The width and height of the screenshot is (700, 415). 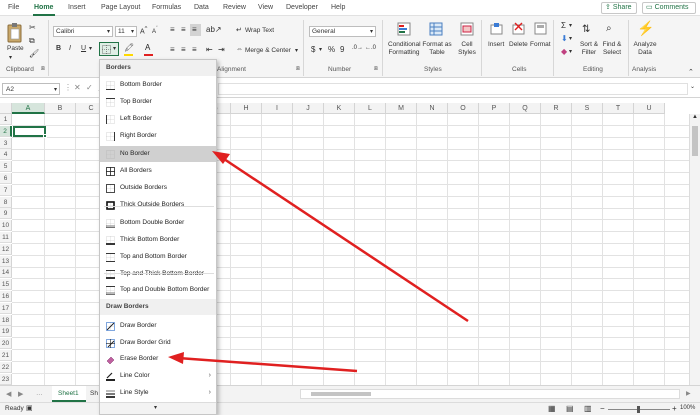 I want to click on annotation-arrowhead, so click(x=176, y=358).